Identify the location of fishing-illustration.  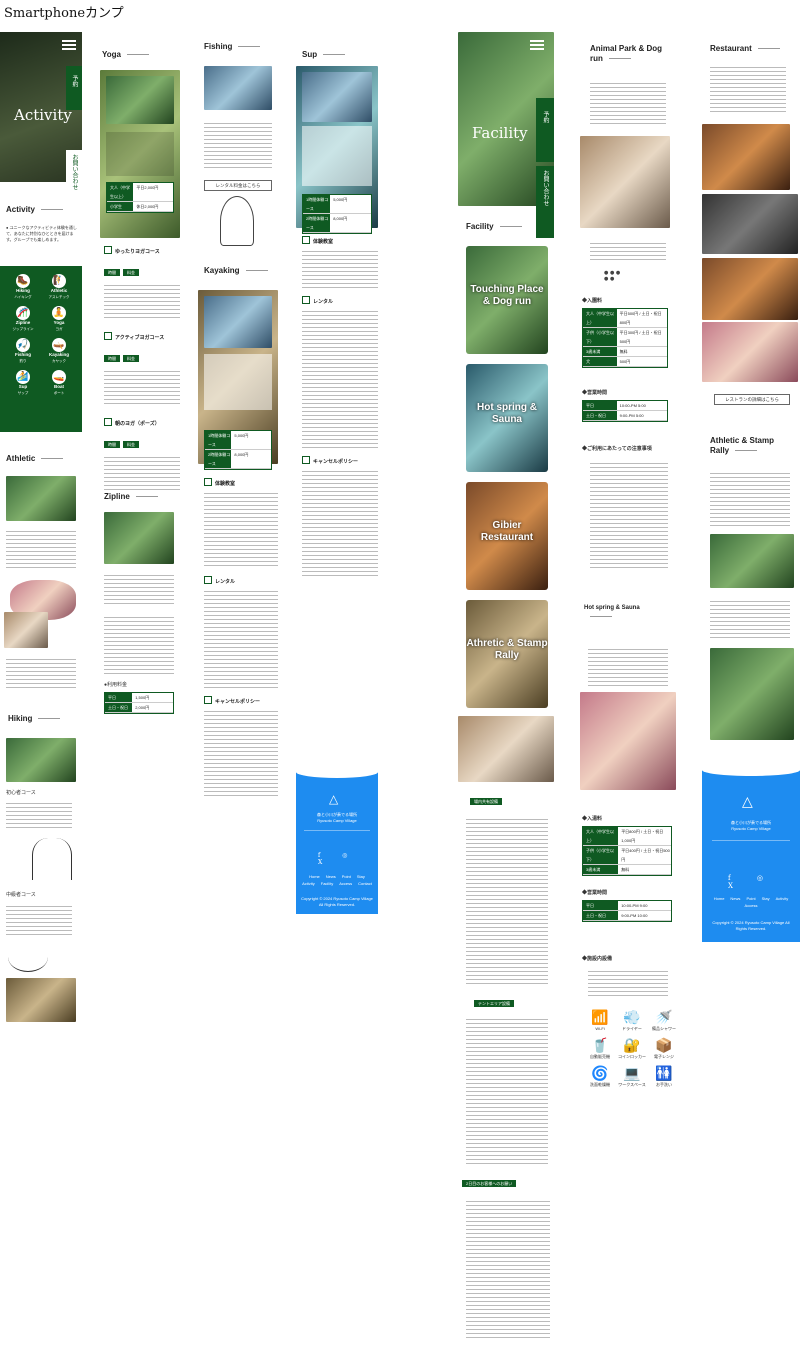
(237, 221).